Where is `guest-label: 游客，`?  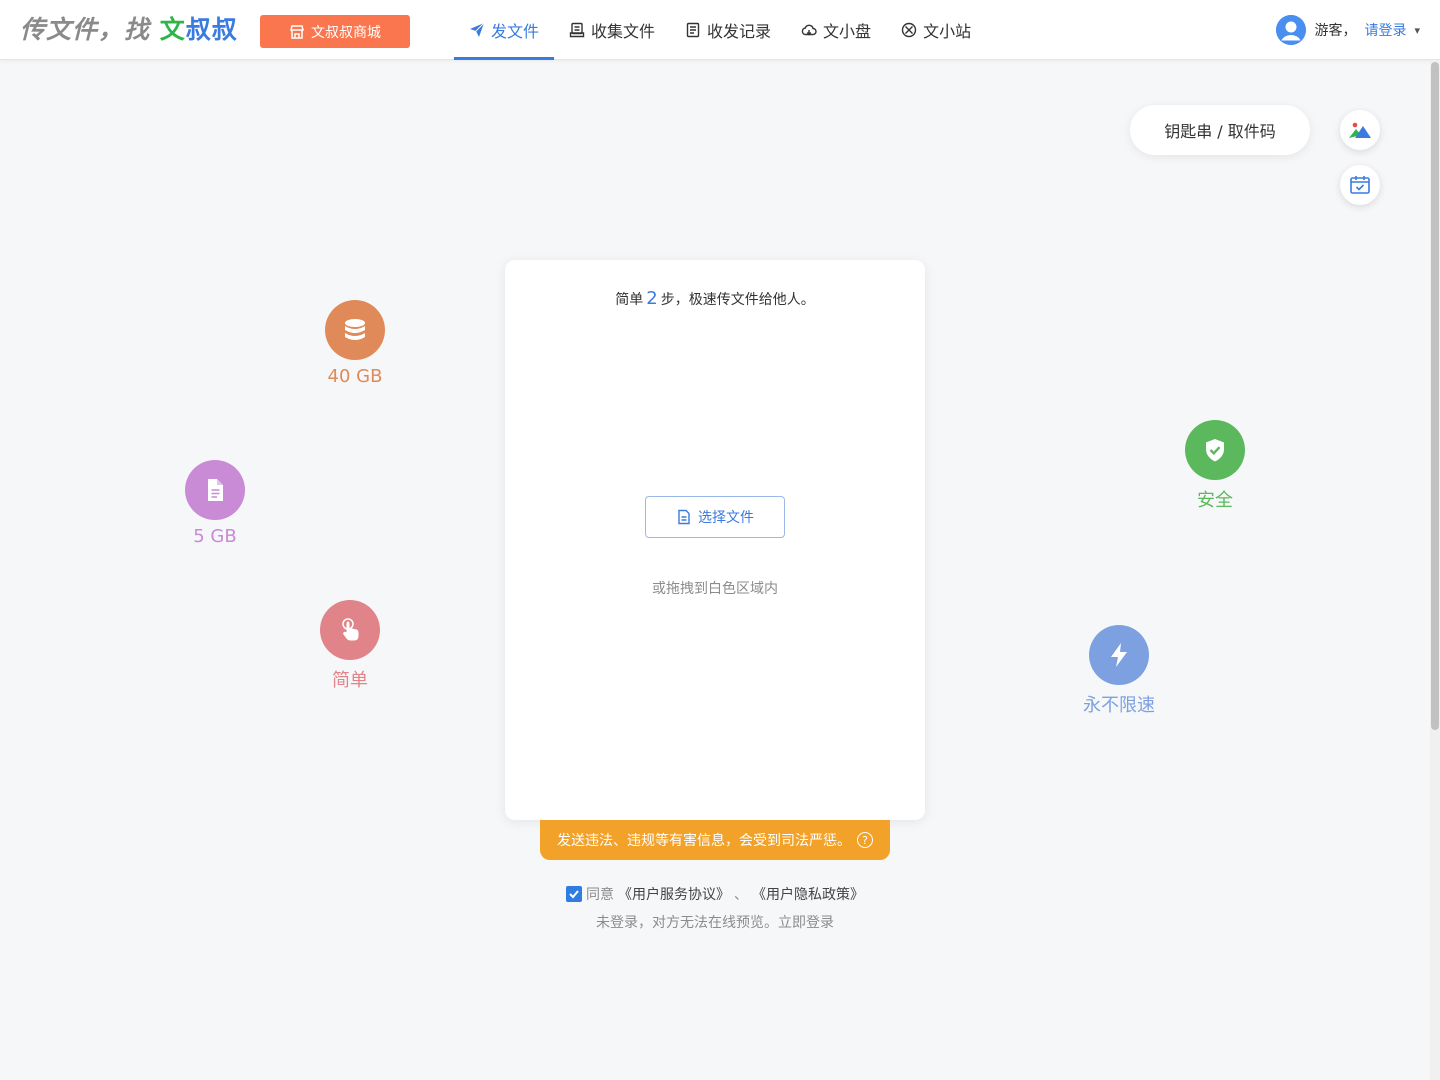
guest-label: 游客， is located at coordinates (1335, 31).